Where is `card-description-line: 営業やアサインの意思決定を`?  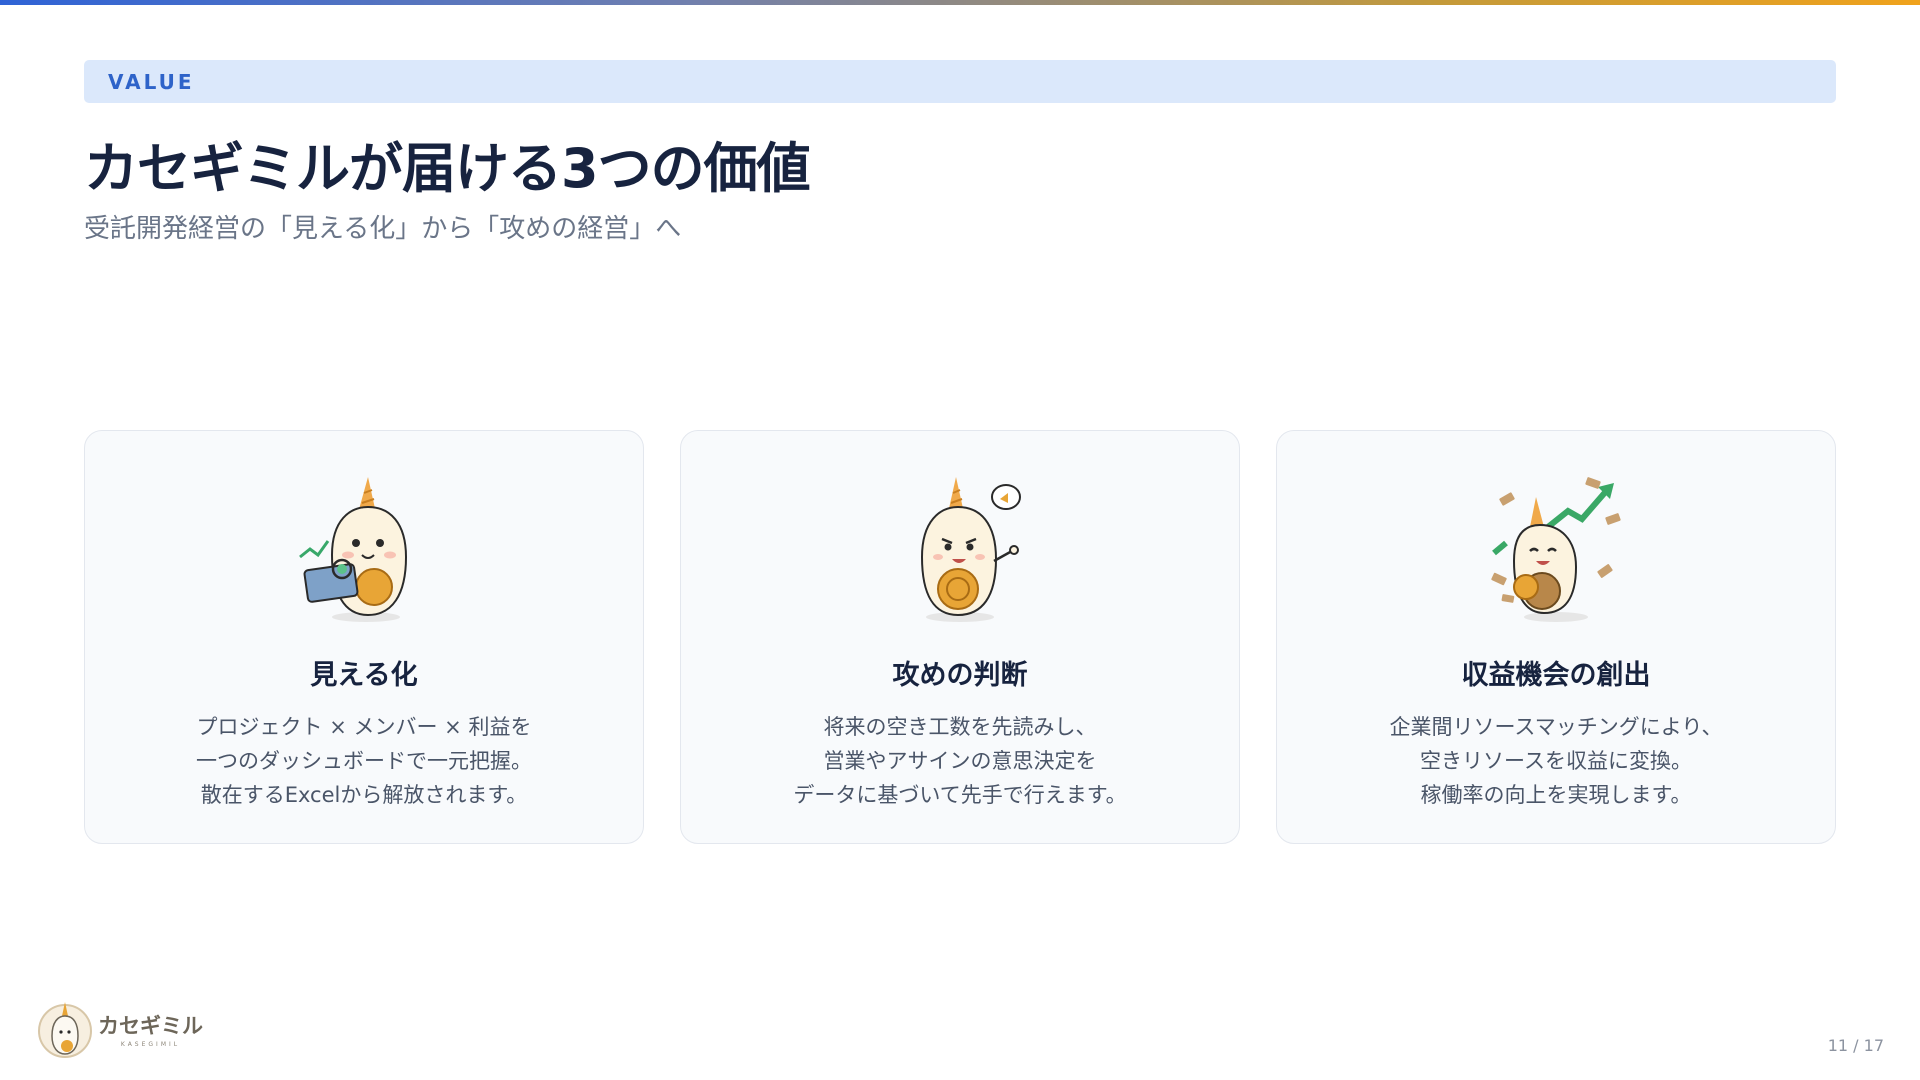
card-description-line: 営業やアサインの意思決定を is located at coordinates (960, 761).